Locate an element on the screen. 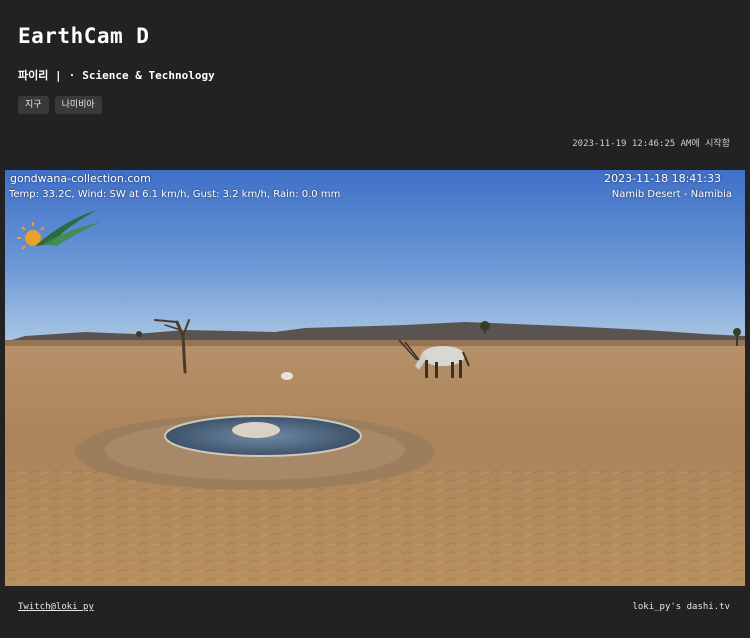 The height and width of the screenshot is (638, 750). overlay-site: gondwana-collection.com is located at coordinates (80, 178).